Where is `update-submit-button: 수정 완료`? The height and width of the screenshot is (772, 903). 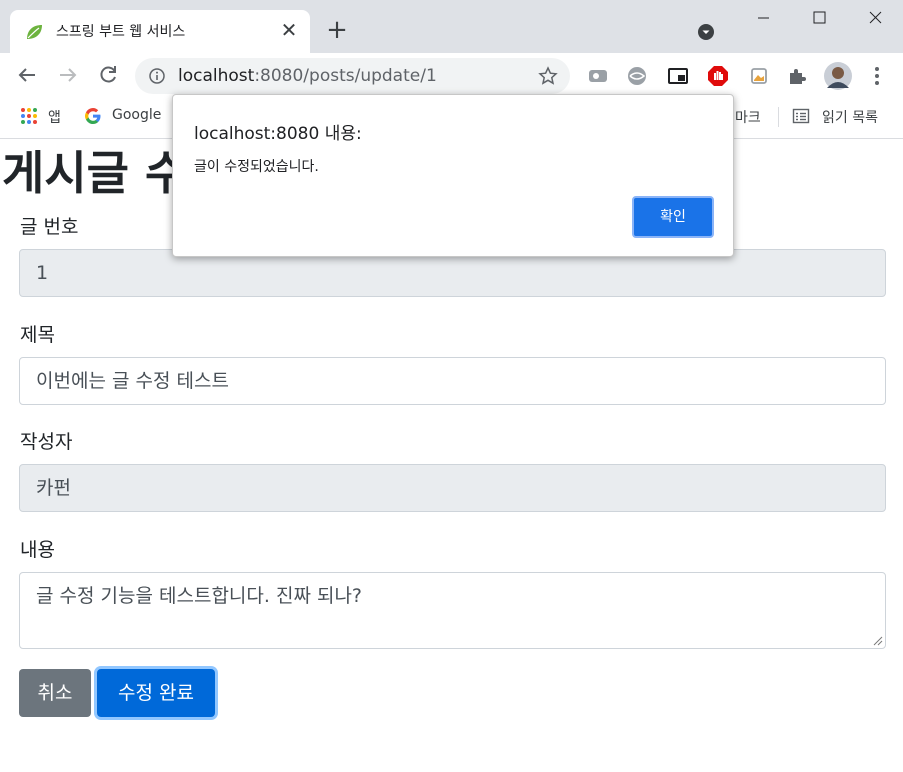
update-submit-button: 수정 완료 is located at coordinates (156, 693).